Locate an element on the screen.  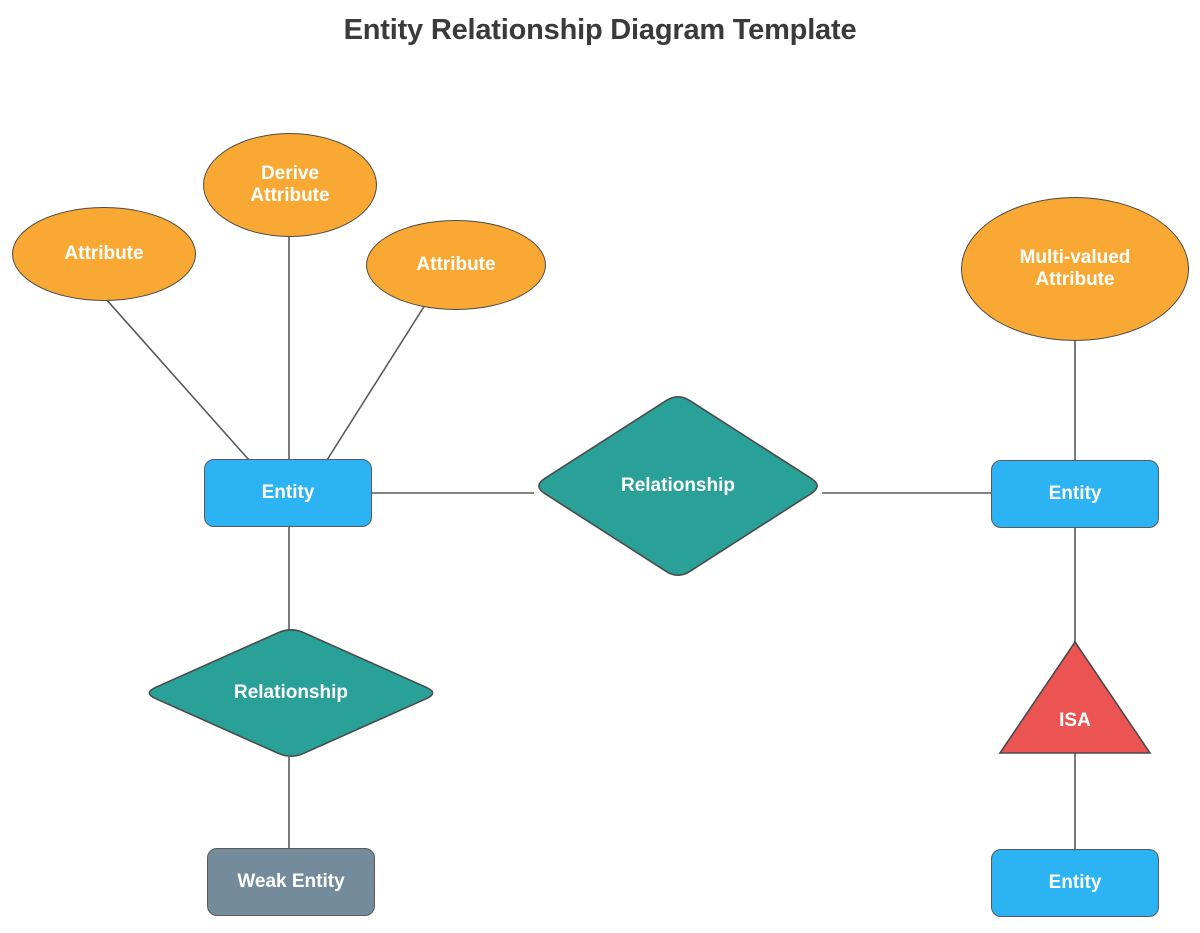
node-label: Derive Attribute is located at coordinates (290, 184).